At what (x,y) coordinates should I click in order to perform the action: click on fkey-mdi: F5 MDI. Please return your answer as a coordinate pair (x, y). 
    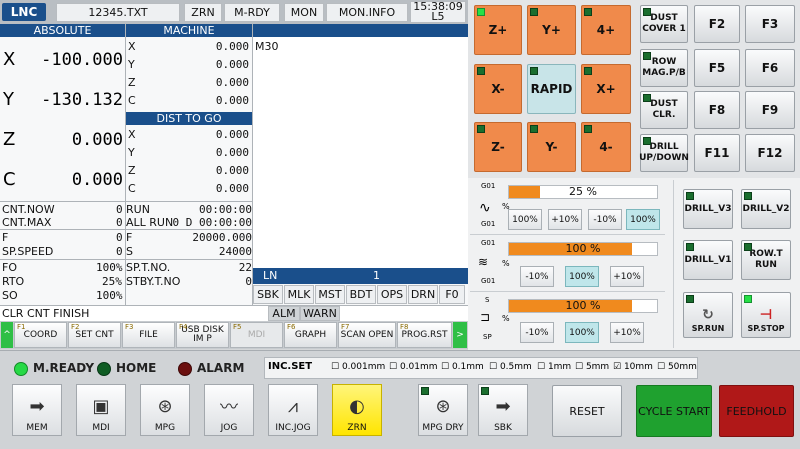
    Looking at the image, I should click on (256, 335).